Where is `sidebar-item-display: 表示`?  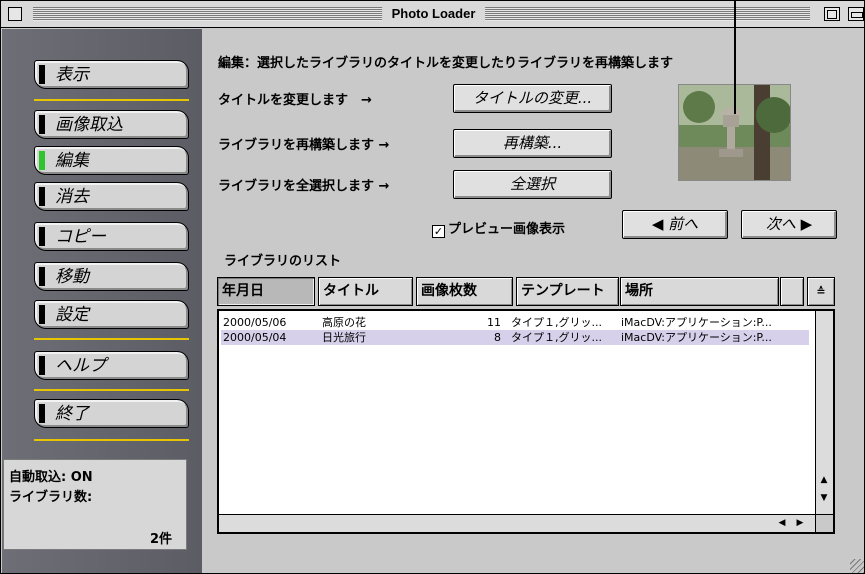 sidebar-item-display: 表示 is located at coordinates (111, 74).